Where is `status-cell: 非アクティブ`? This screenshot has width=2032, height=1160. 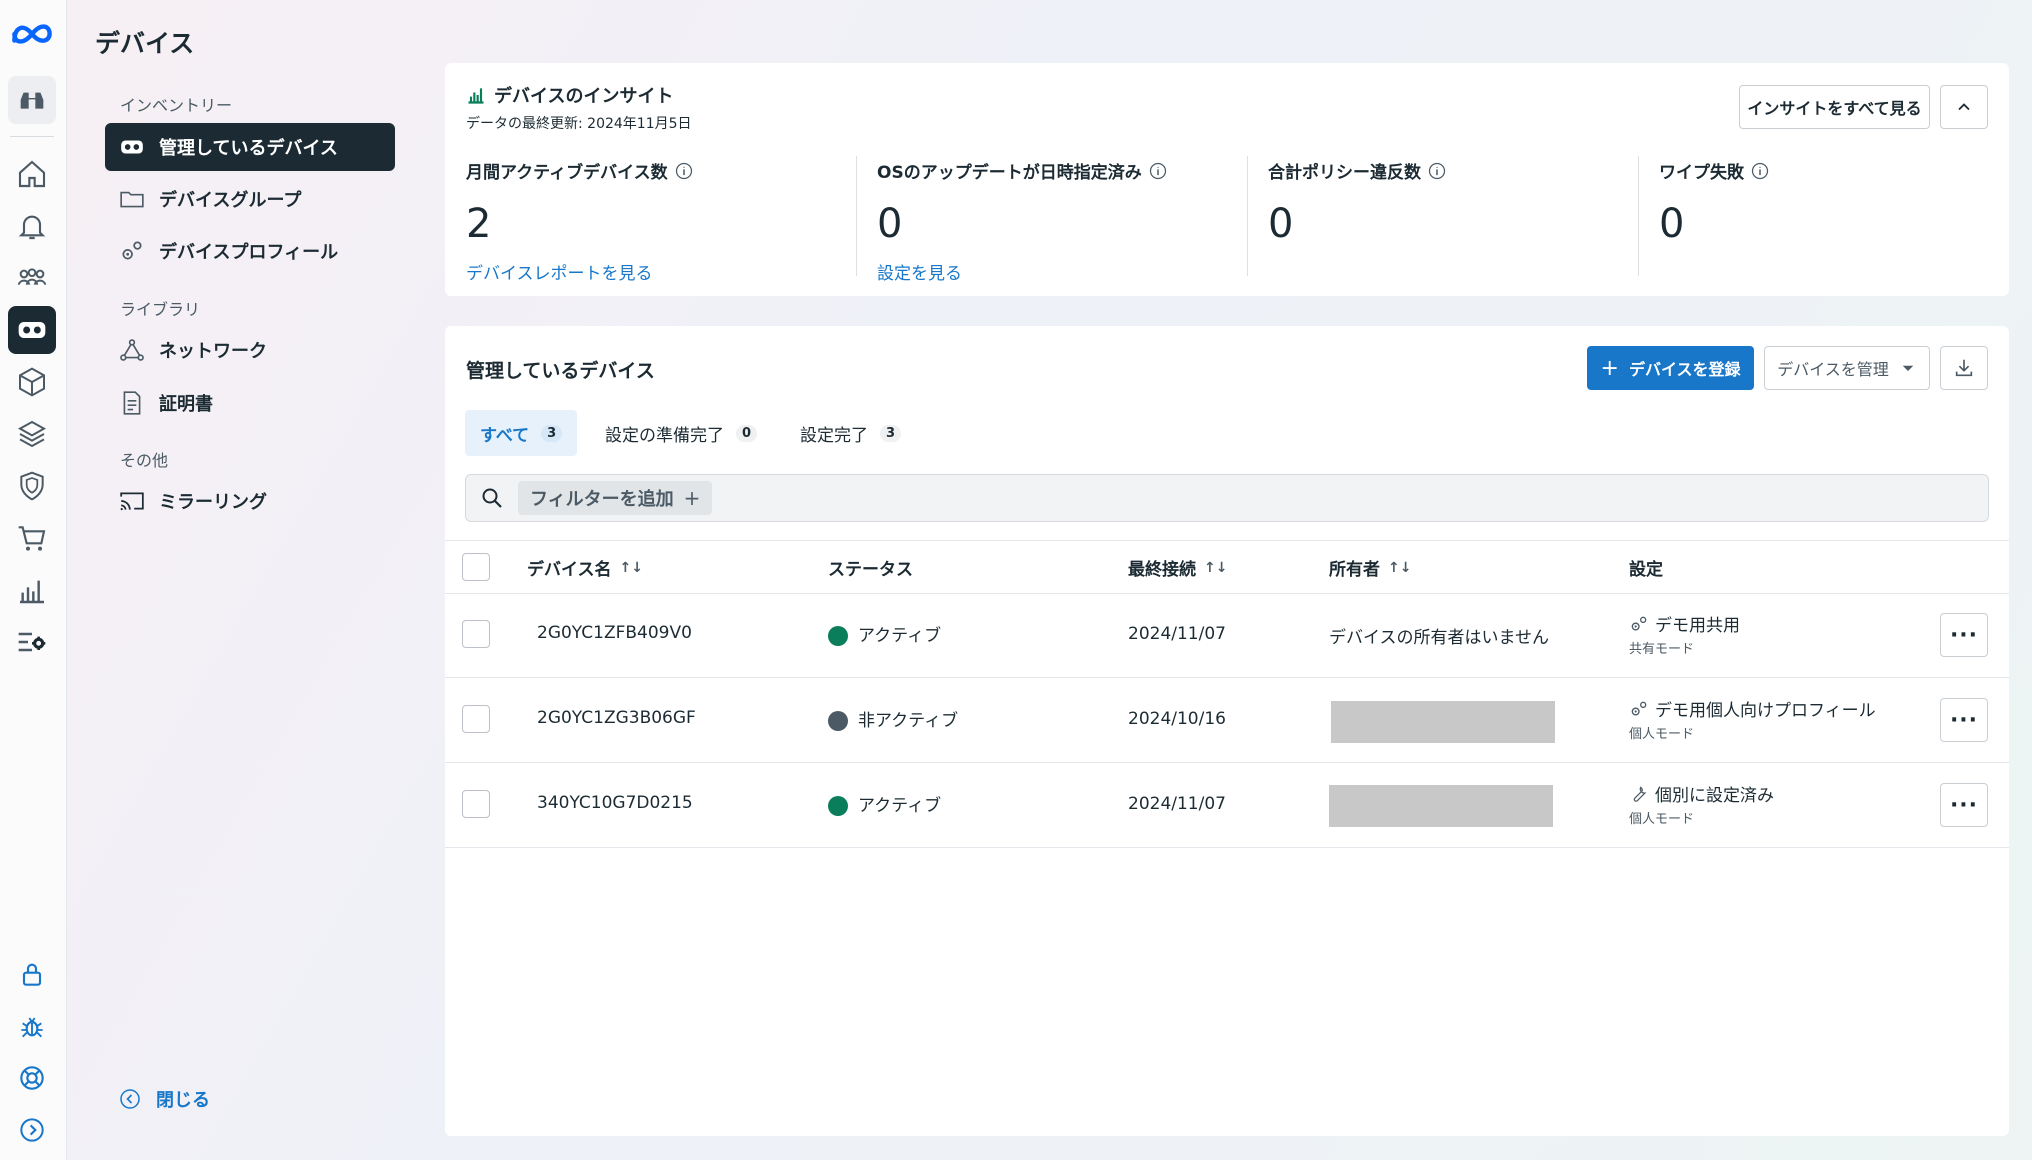 status-cell: 非アクティブ is located at coordinates (893, 718).